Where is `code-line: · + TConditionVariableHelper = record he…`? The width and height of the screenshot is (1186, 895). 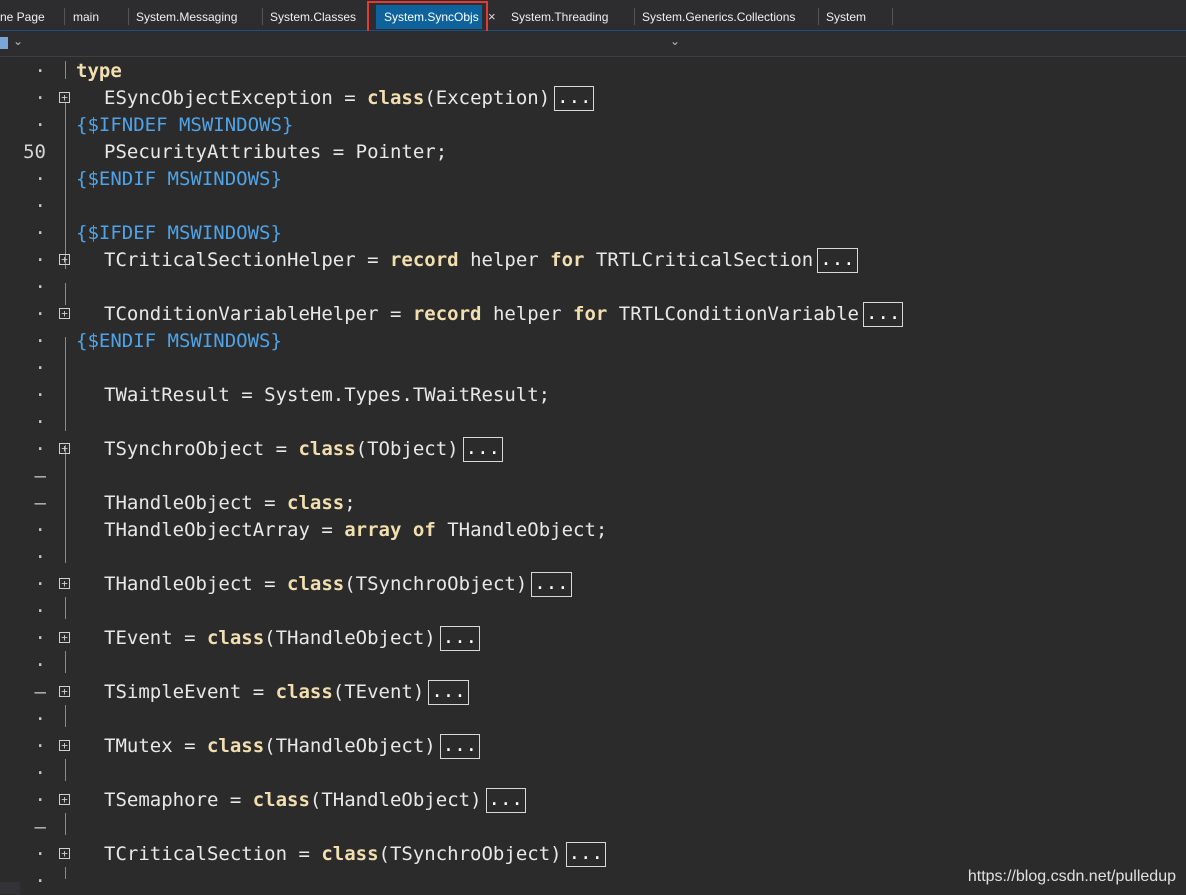 code-line: · + TConditionVariableHelper = record he… is located at coordinates (593, 314).